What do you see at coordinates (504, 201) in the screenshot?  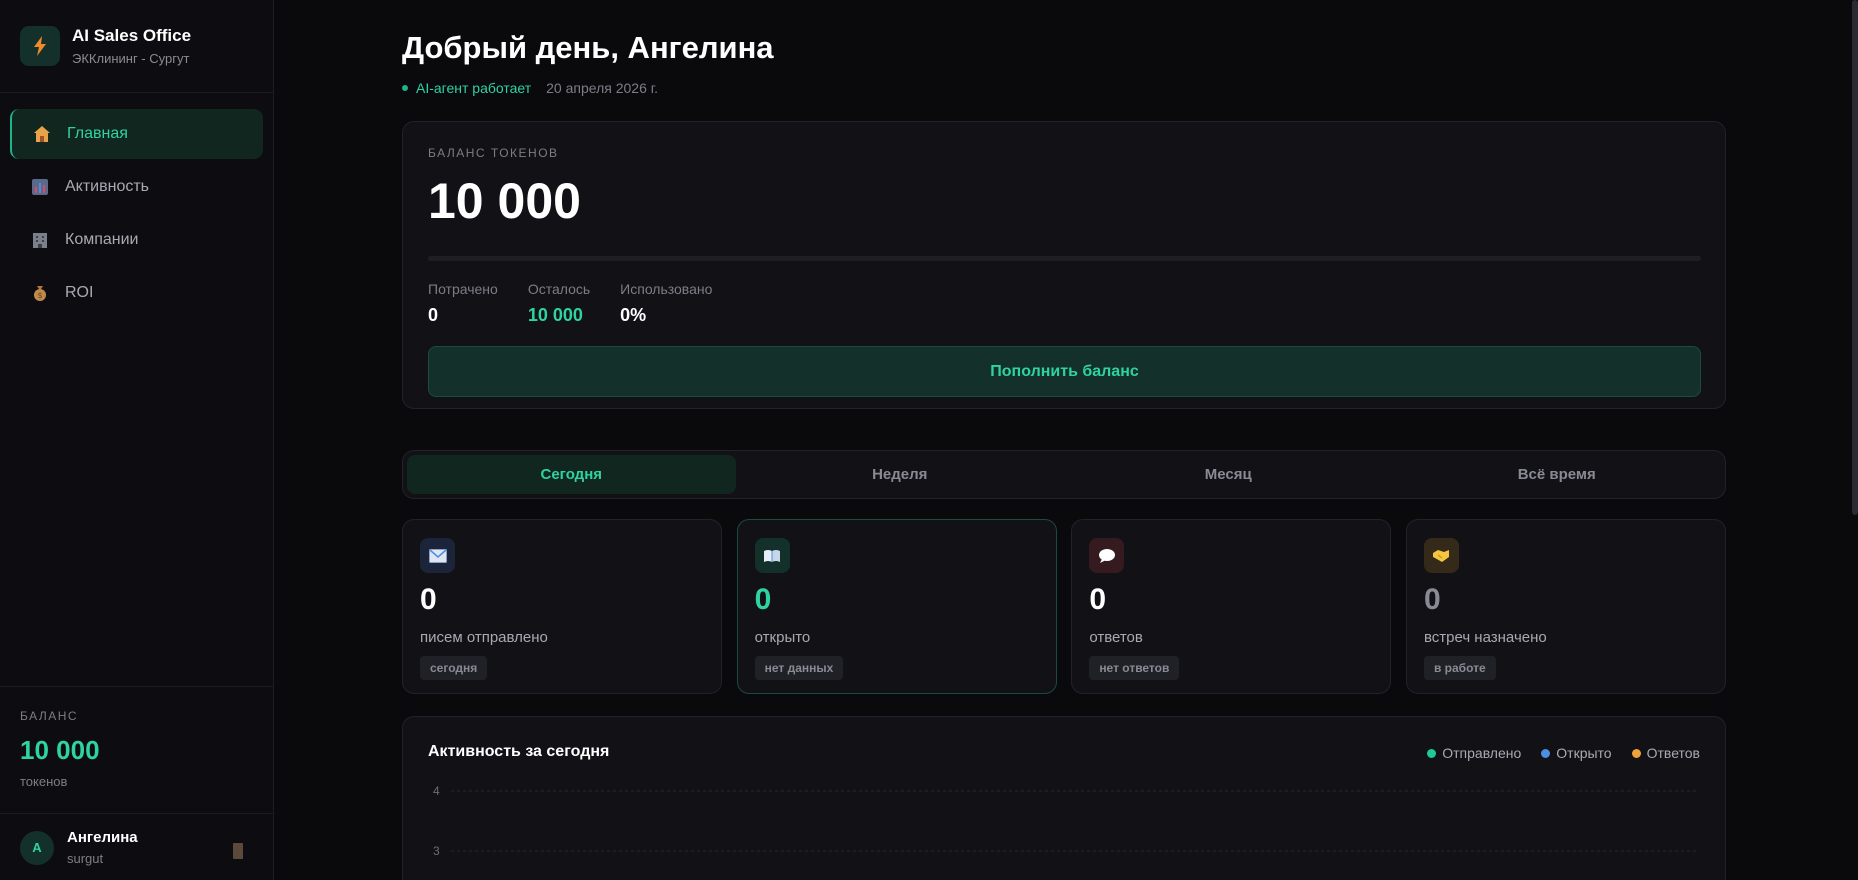 I see `token-balance-value: 10 000` at bounding box center [504, 201].